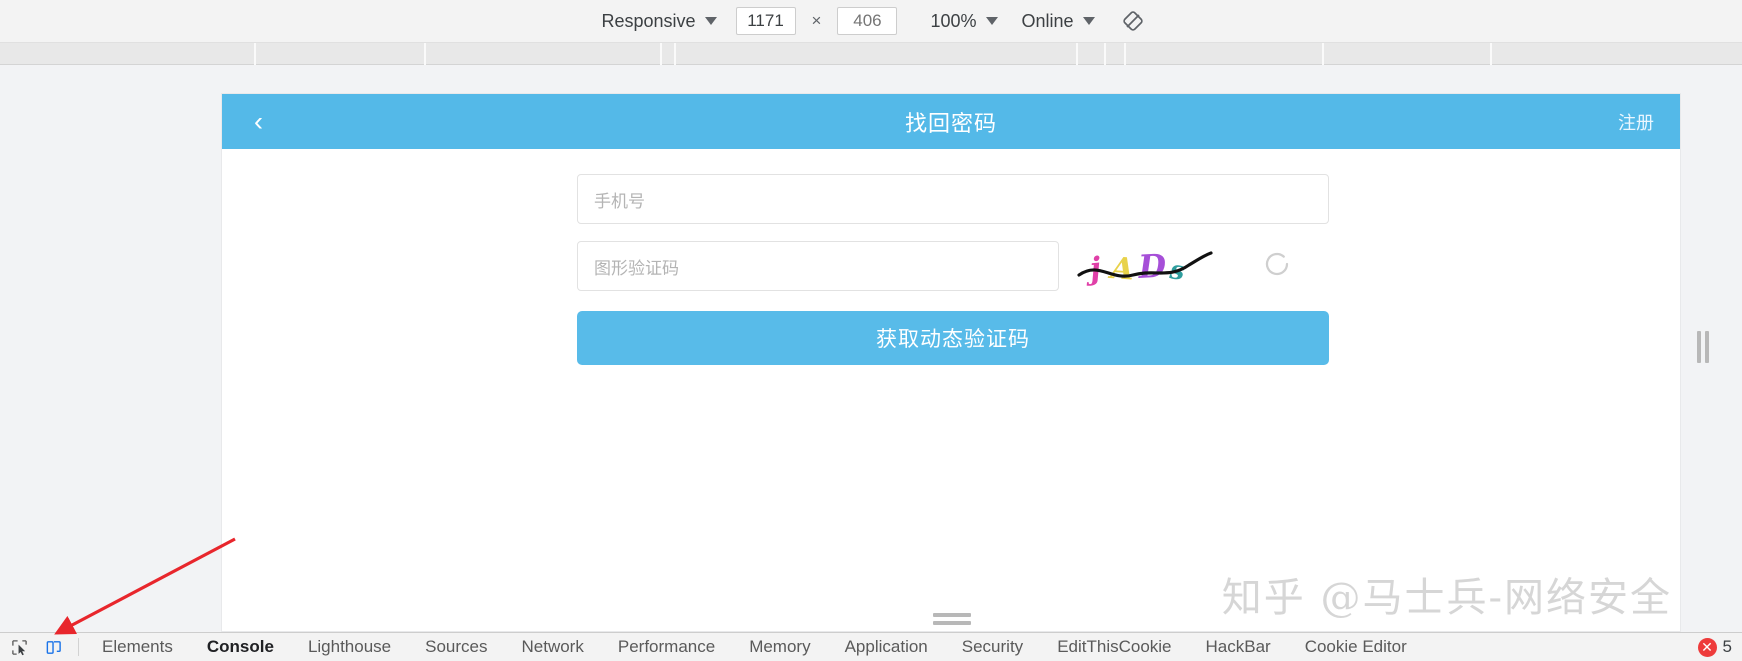 The image size is (1742, 661). Describe the element at coordinates (952, 619) in the screenshot. I see `viewport-resize-handle-bottom` at that location.